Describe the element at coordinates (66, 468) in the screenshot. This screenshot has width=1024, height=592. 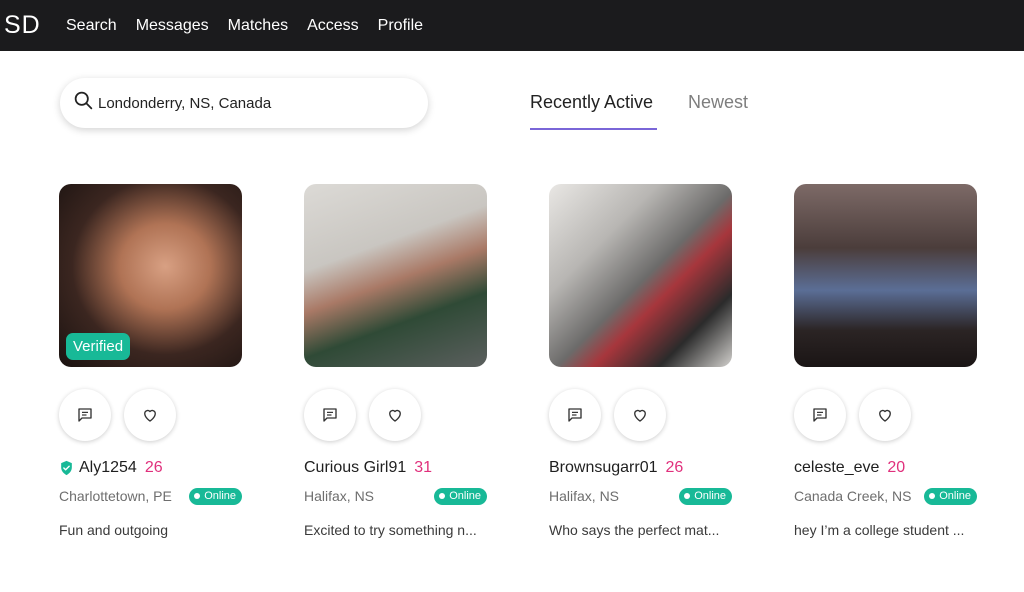
I see `verified-shield-icon` at that location.